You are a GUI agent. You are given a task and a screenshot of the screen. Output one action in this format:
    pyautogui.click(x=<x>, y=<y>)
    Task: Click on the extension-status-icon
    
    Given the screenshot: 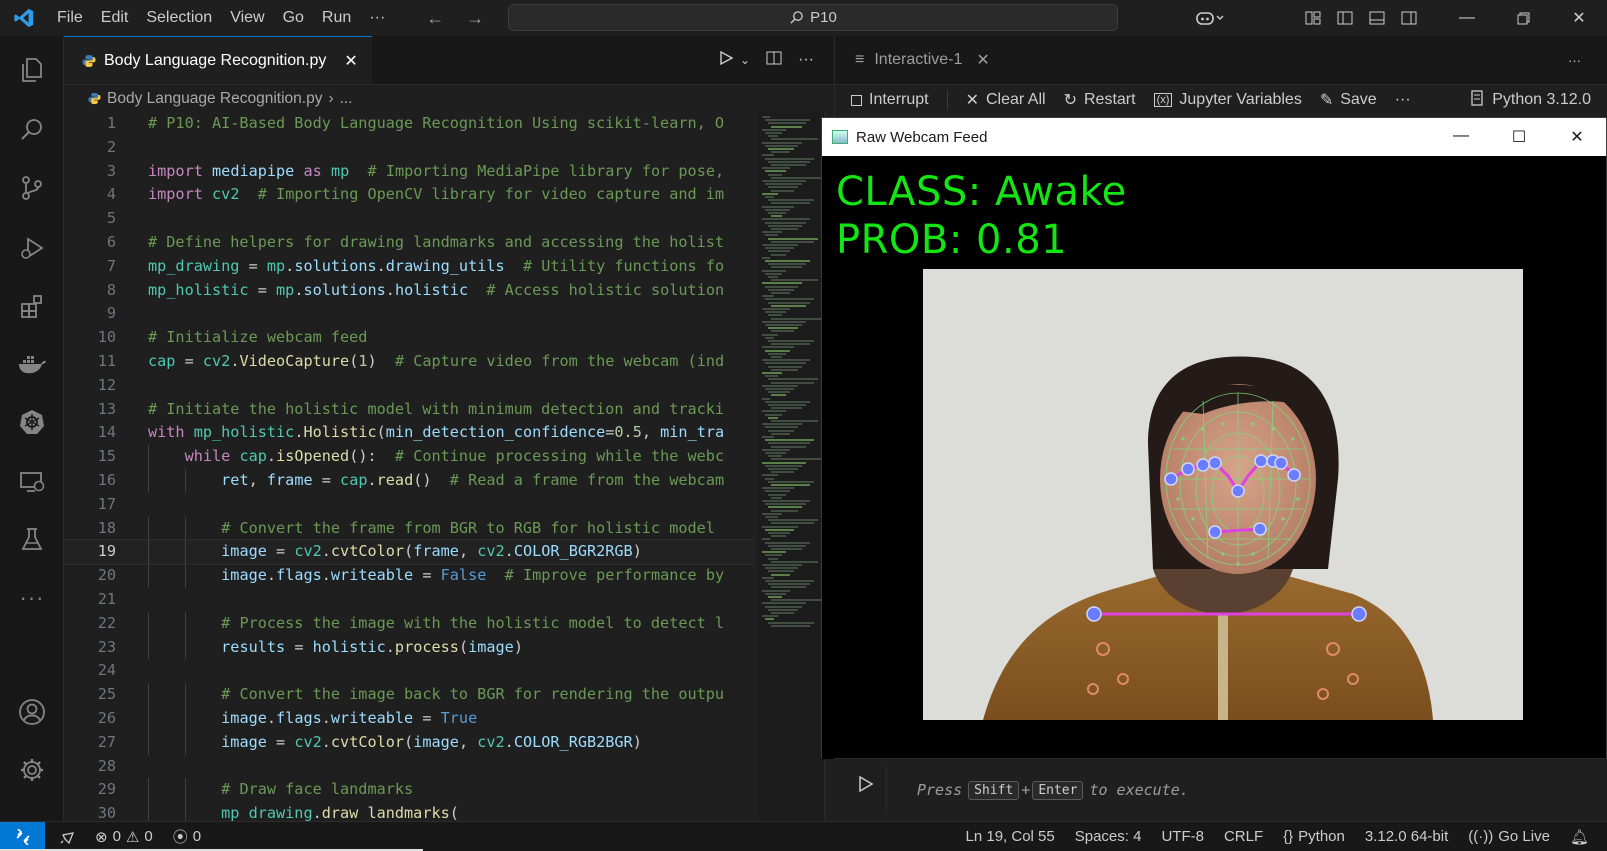 What is the action you would take?
    pyautogui.click(x=65, y=836)
    